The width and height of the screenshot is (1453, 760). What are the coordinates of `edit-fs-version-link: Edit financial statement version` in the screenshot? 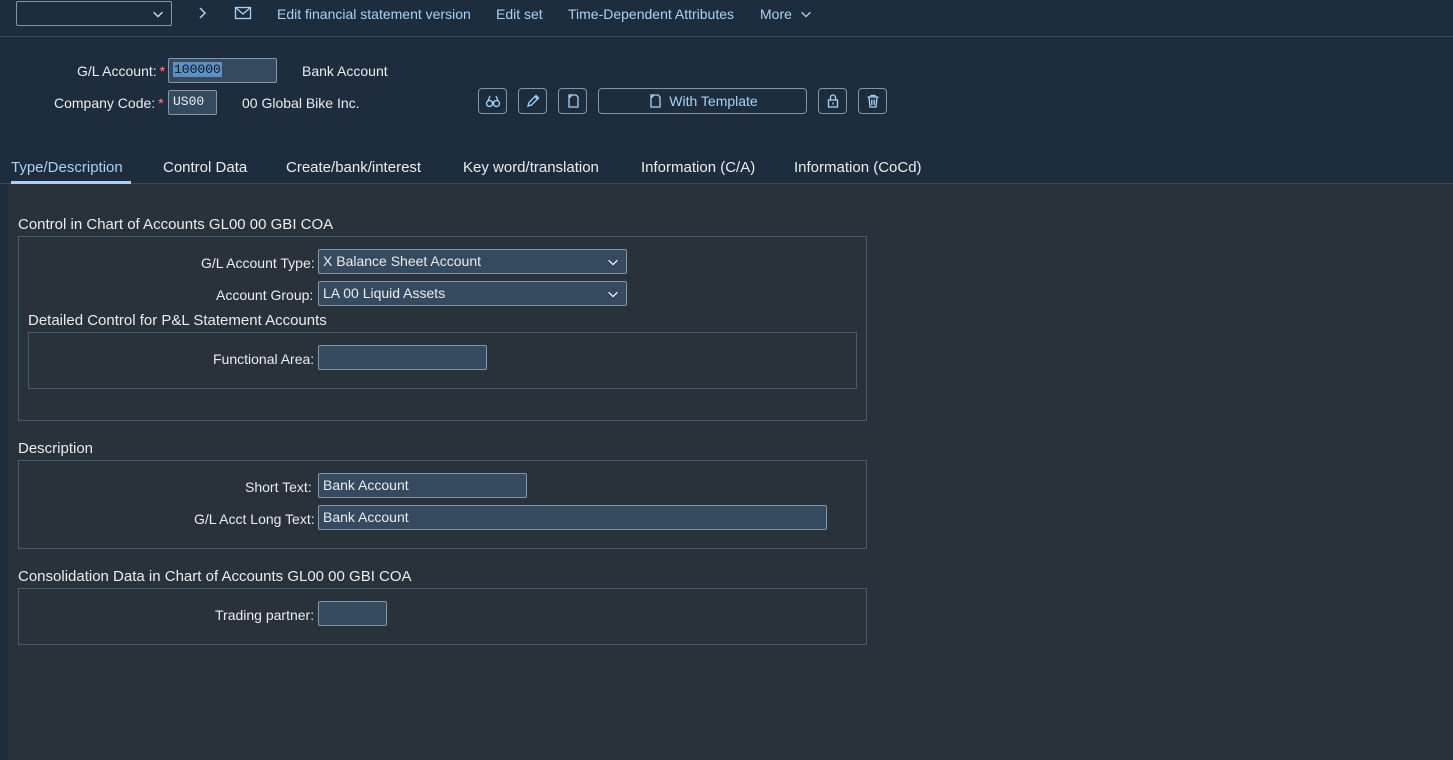 It's located at (374, 14).